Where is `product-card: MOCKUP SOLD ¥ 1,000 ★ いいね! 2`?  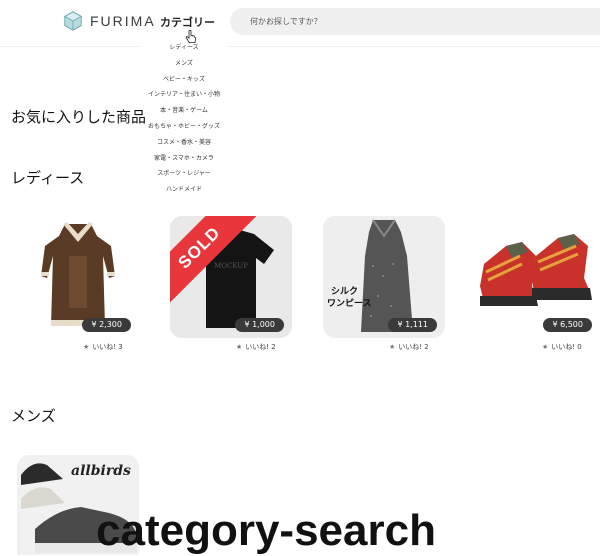
product-card: MOCKUP SOLD ¥ 1,000 ★ いいね! 2 is located at coordinates (231, 283).